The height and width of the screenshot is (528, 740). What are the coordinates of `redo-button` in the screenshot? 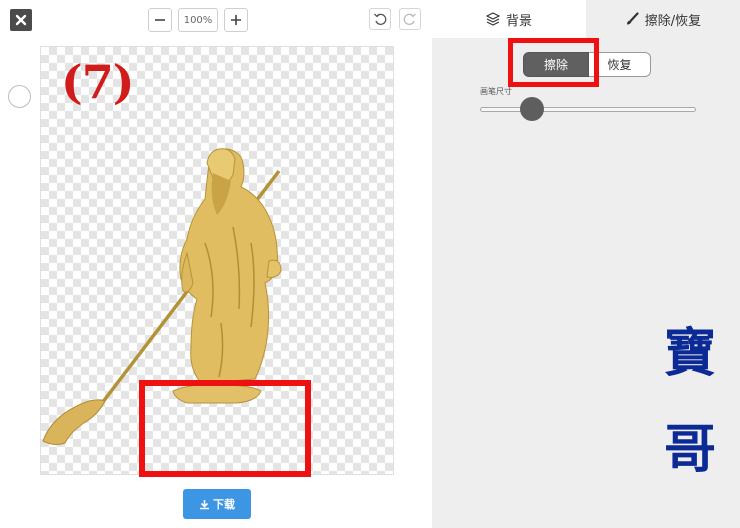 It's located at (410, 19).